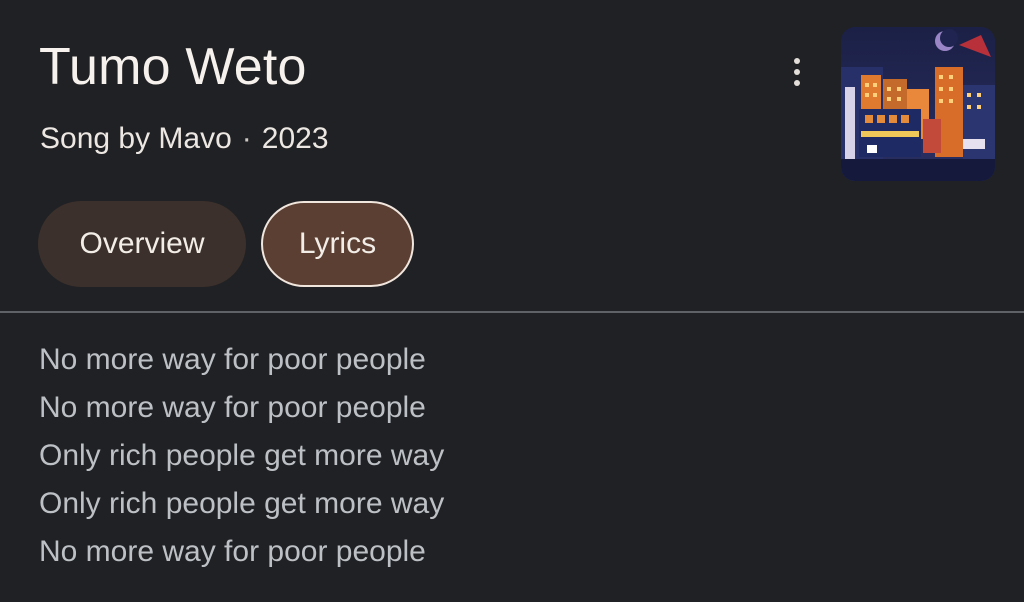 This screenshot has height=602, width=1024. I want to click on song-title: Tumo Weto, so click(173, 67).